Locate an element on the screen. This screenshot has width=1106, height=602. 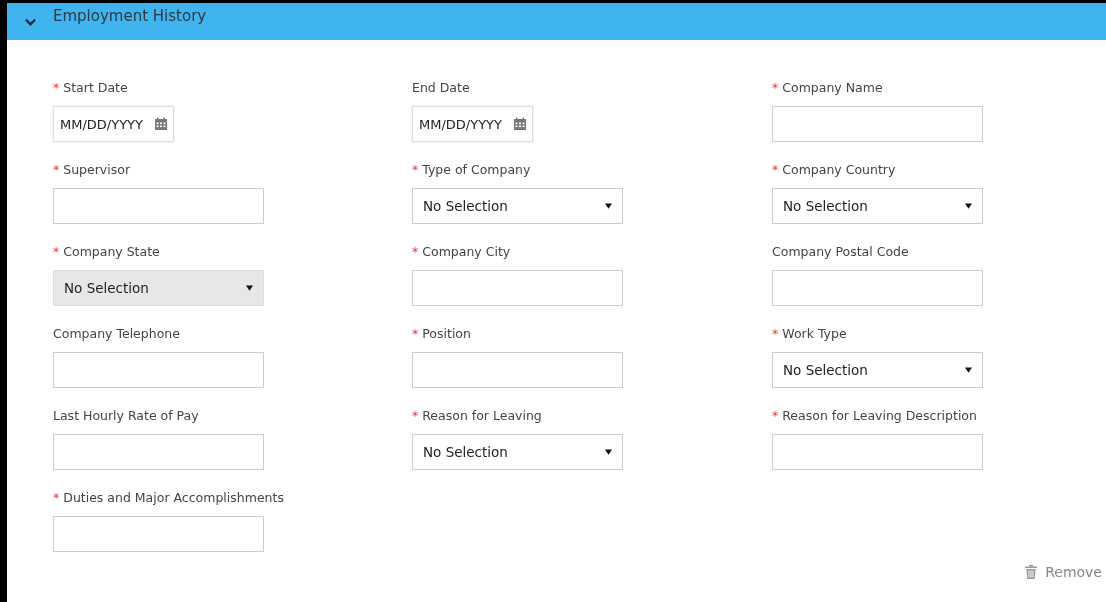
field-label: Company City is located at coordinates (466, 251).